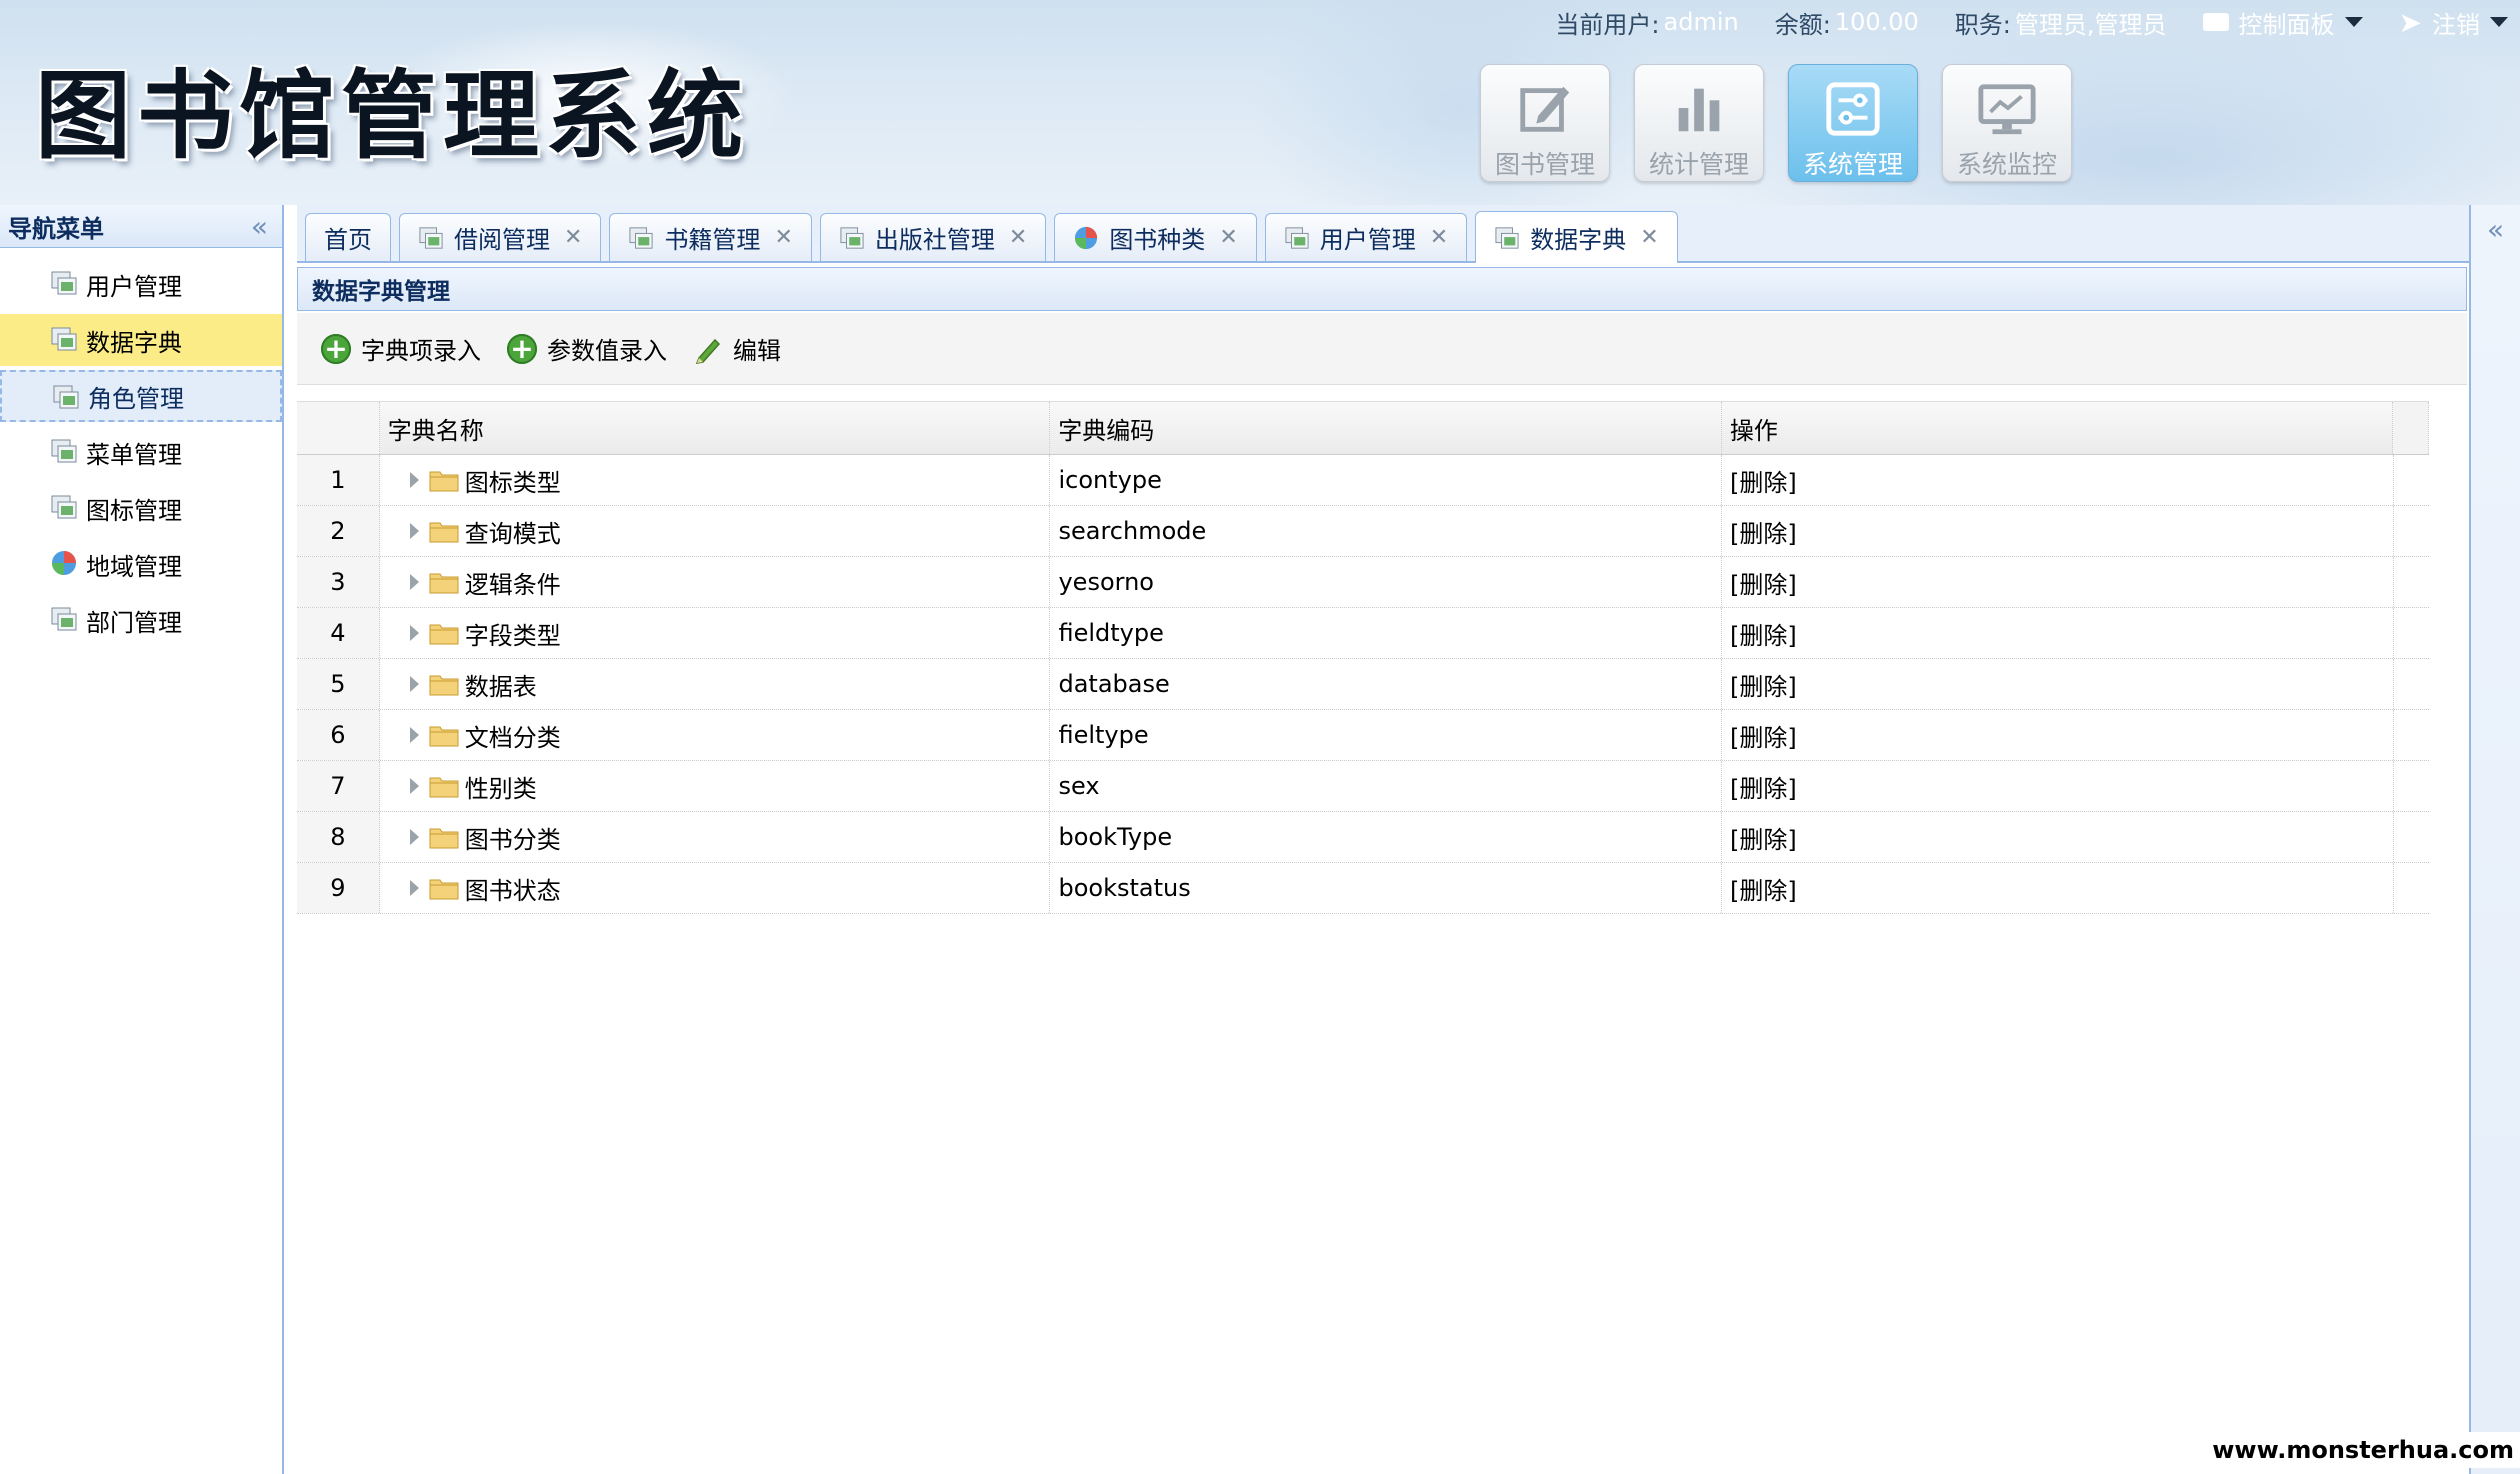 This screenshot has height=1474, width=2520. What do you see at coordinates (1853, 109) in the screenshot?
I see `settings-sliders-icon` at bounding box center [1853, 109].